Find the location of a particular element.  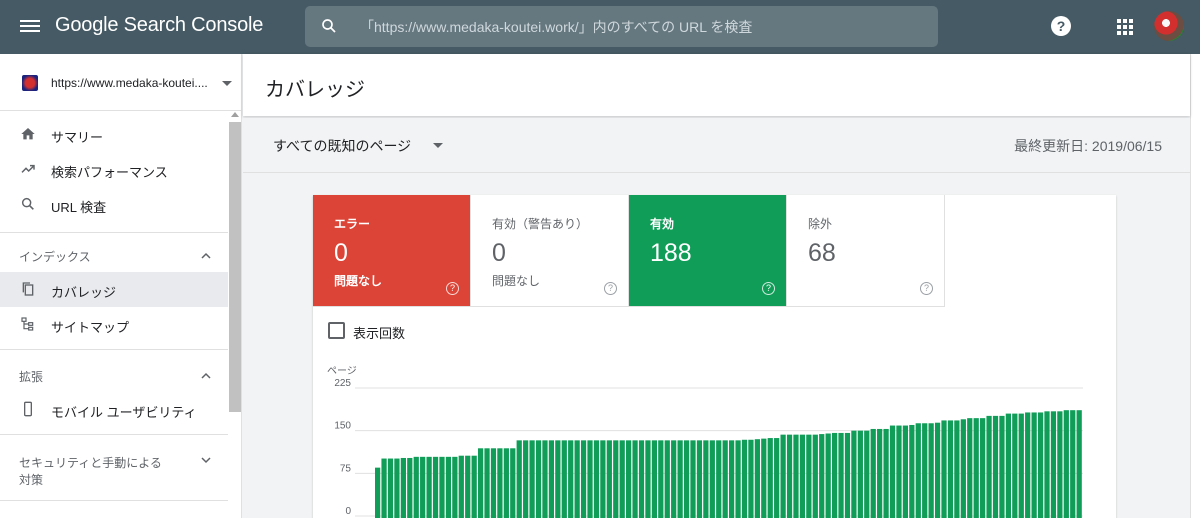

status-tile-error: エラー 0 問題なし ? is located at coordinates (392, 251).